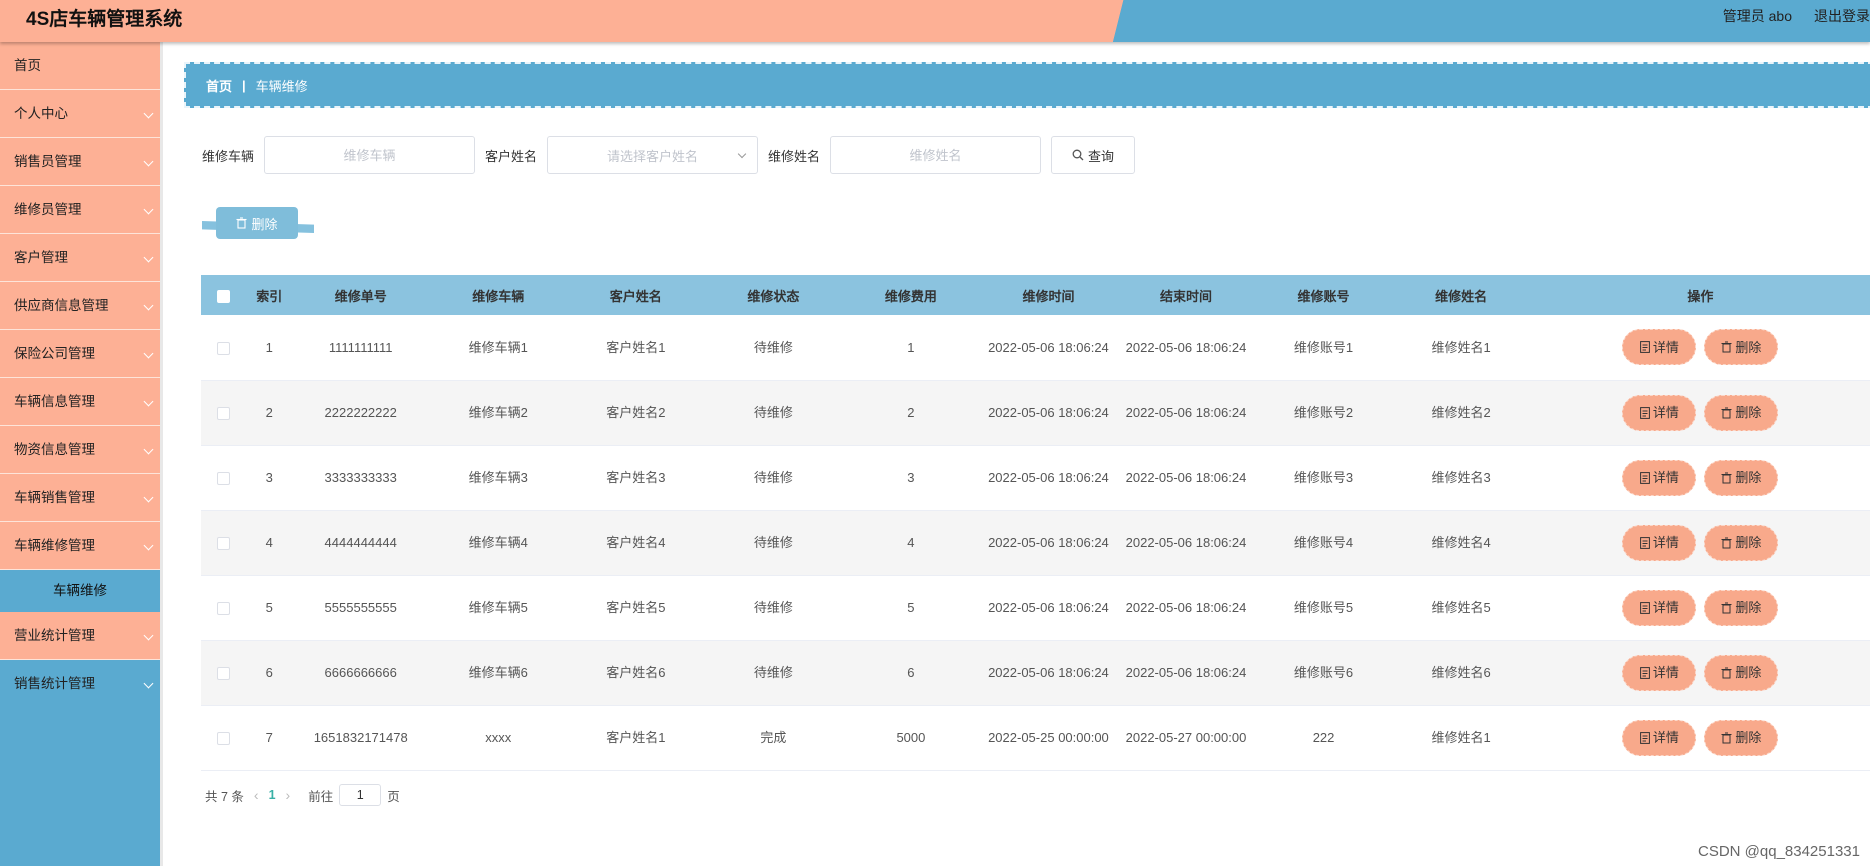 This screenshot has width=1870, height=866. I want to click on sidebar-item: 供应商信息管理, so click(80, 306).